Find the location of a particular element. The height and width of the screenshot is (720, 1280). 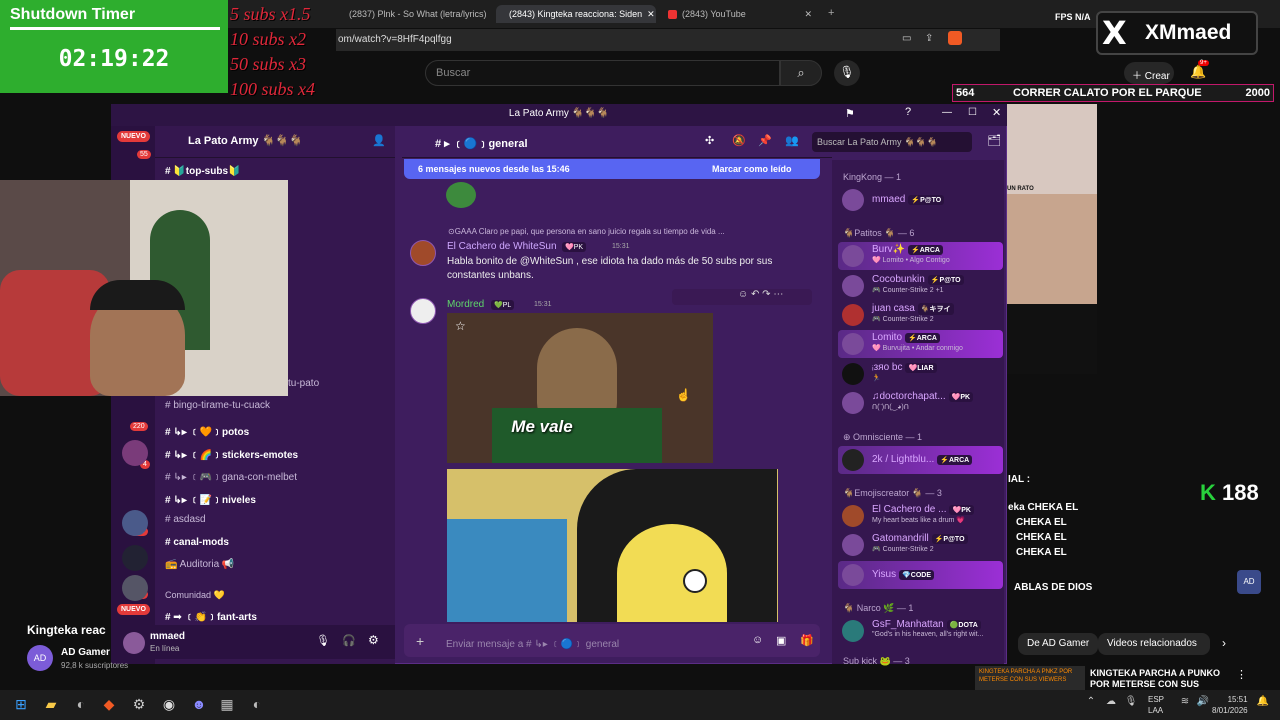

notification-icon: 🔔 is located at coordinates (1263, 705).